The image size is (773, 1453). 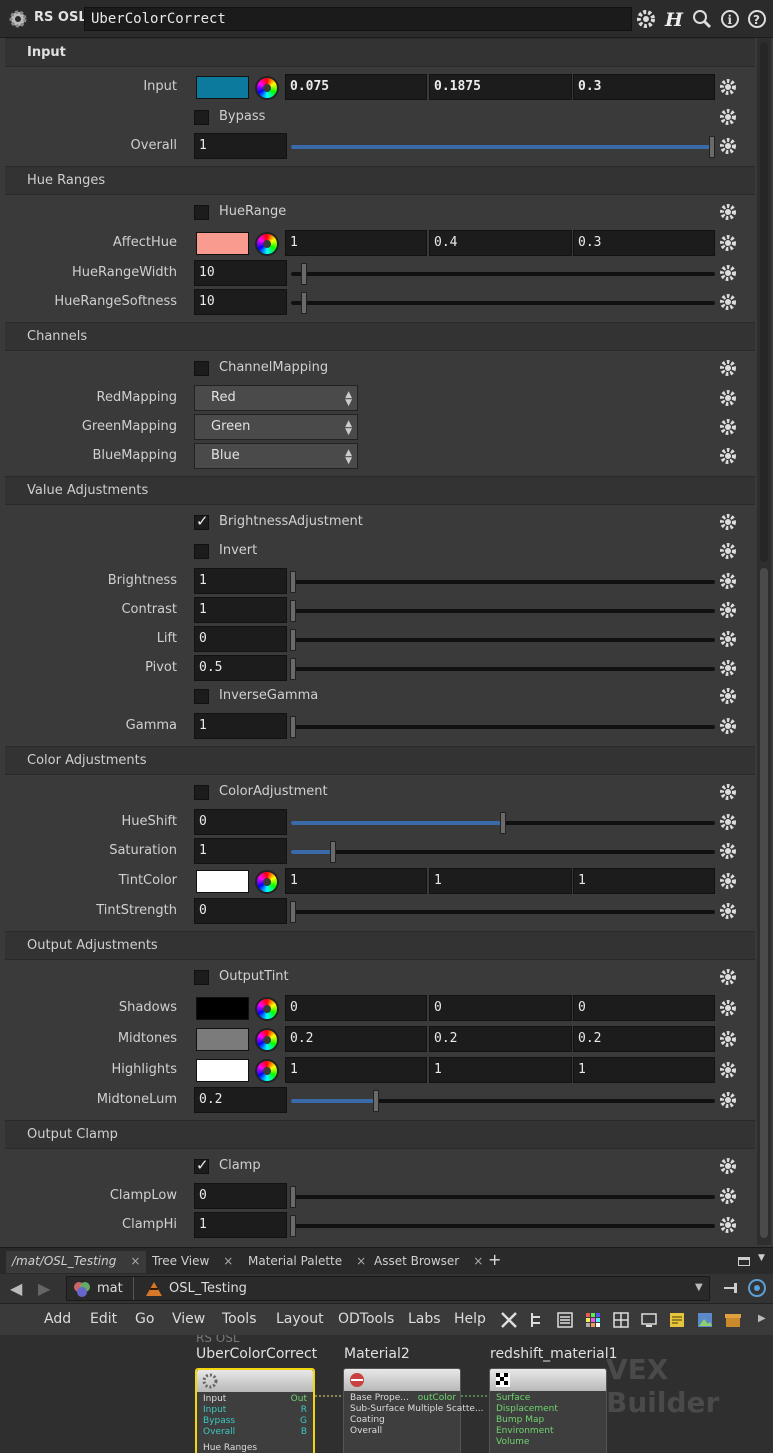 What do you see at coordinates (222, 87) in the screenshot?
I see `input-color-swatch` at bounding box center [222, 87].